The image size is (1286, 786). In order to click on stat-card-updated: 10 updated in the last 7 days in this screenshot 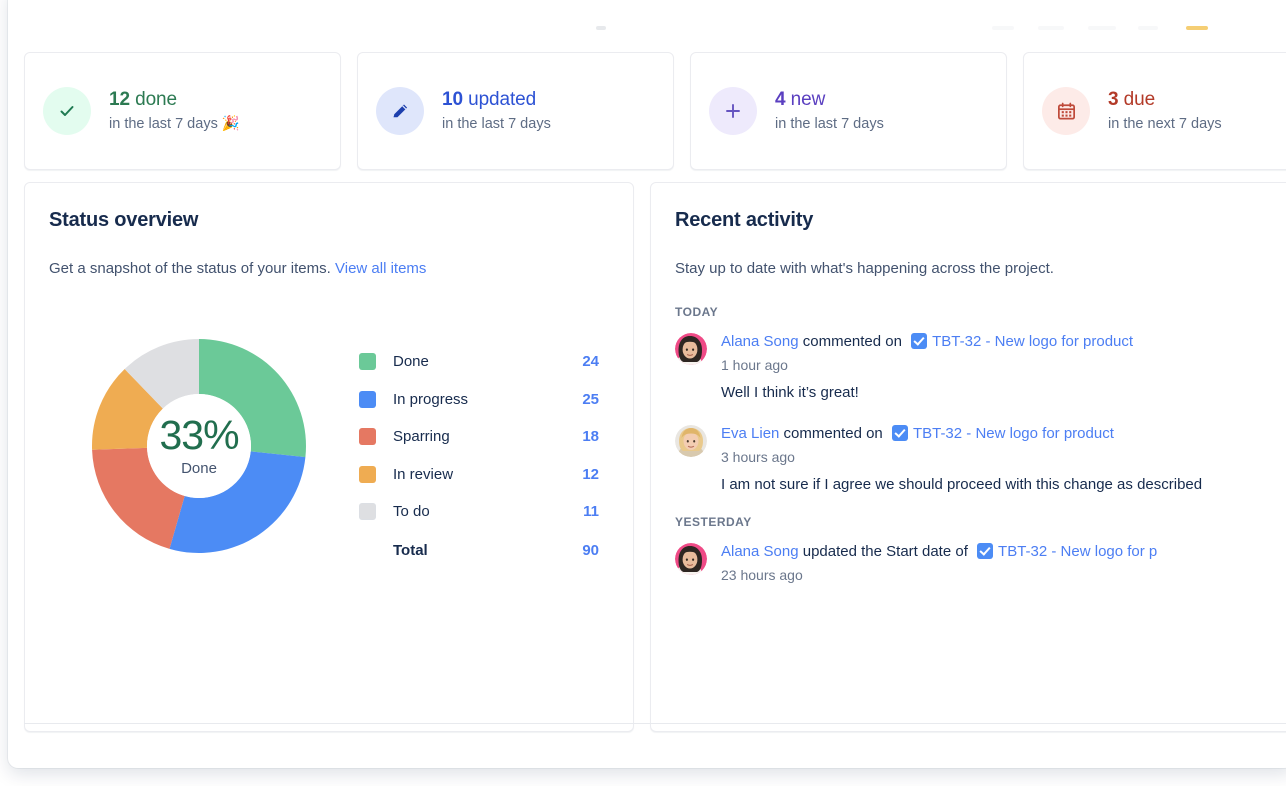, I will do `click(515, 111)`.